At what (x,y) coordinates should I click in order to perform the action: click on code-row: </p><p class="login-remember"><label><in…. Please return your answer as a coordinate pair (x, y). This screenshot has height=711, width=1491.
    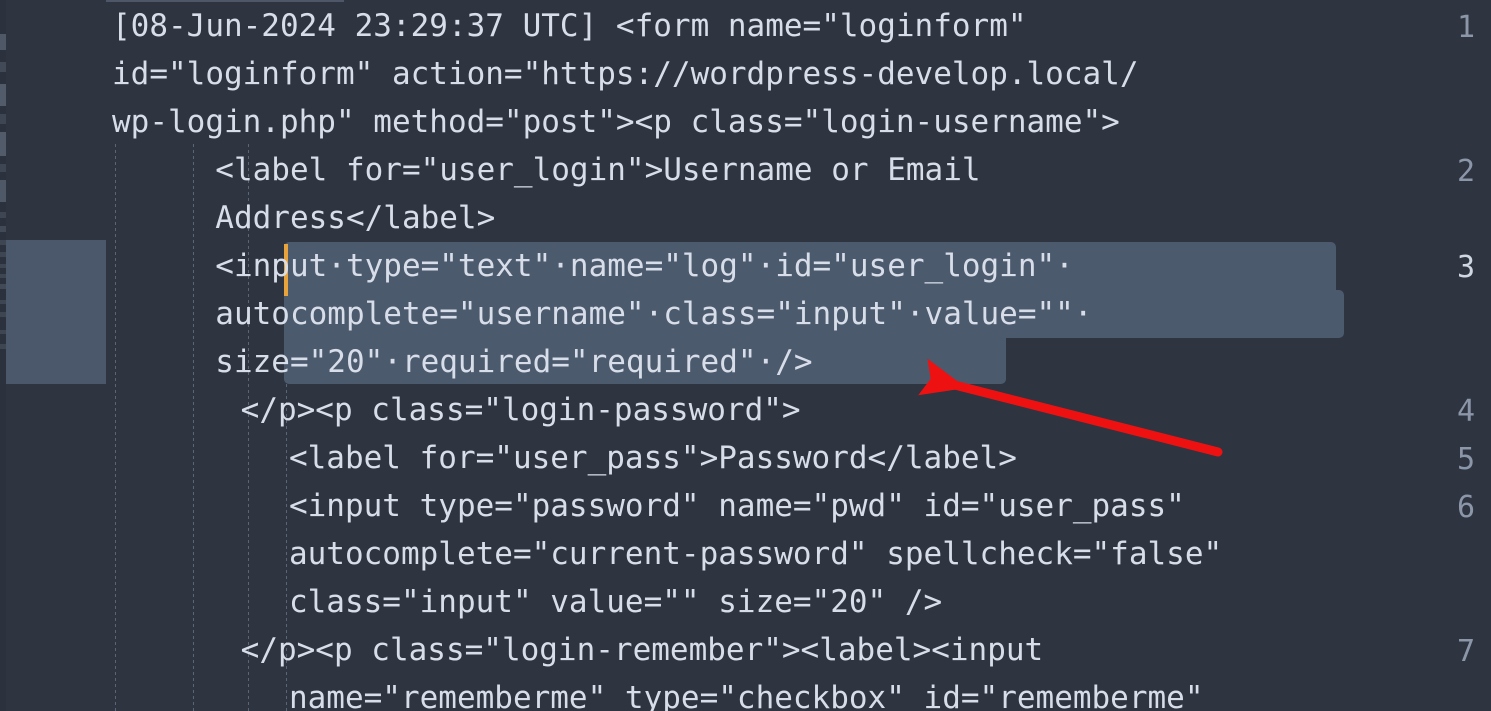
    Looking at the image, I should click on (605, 650).